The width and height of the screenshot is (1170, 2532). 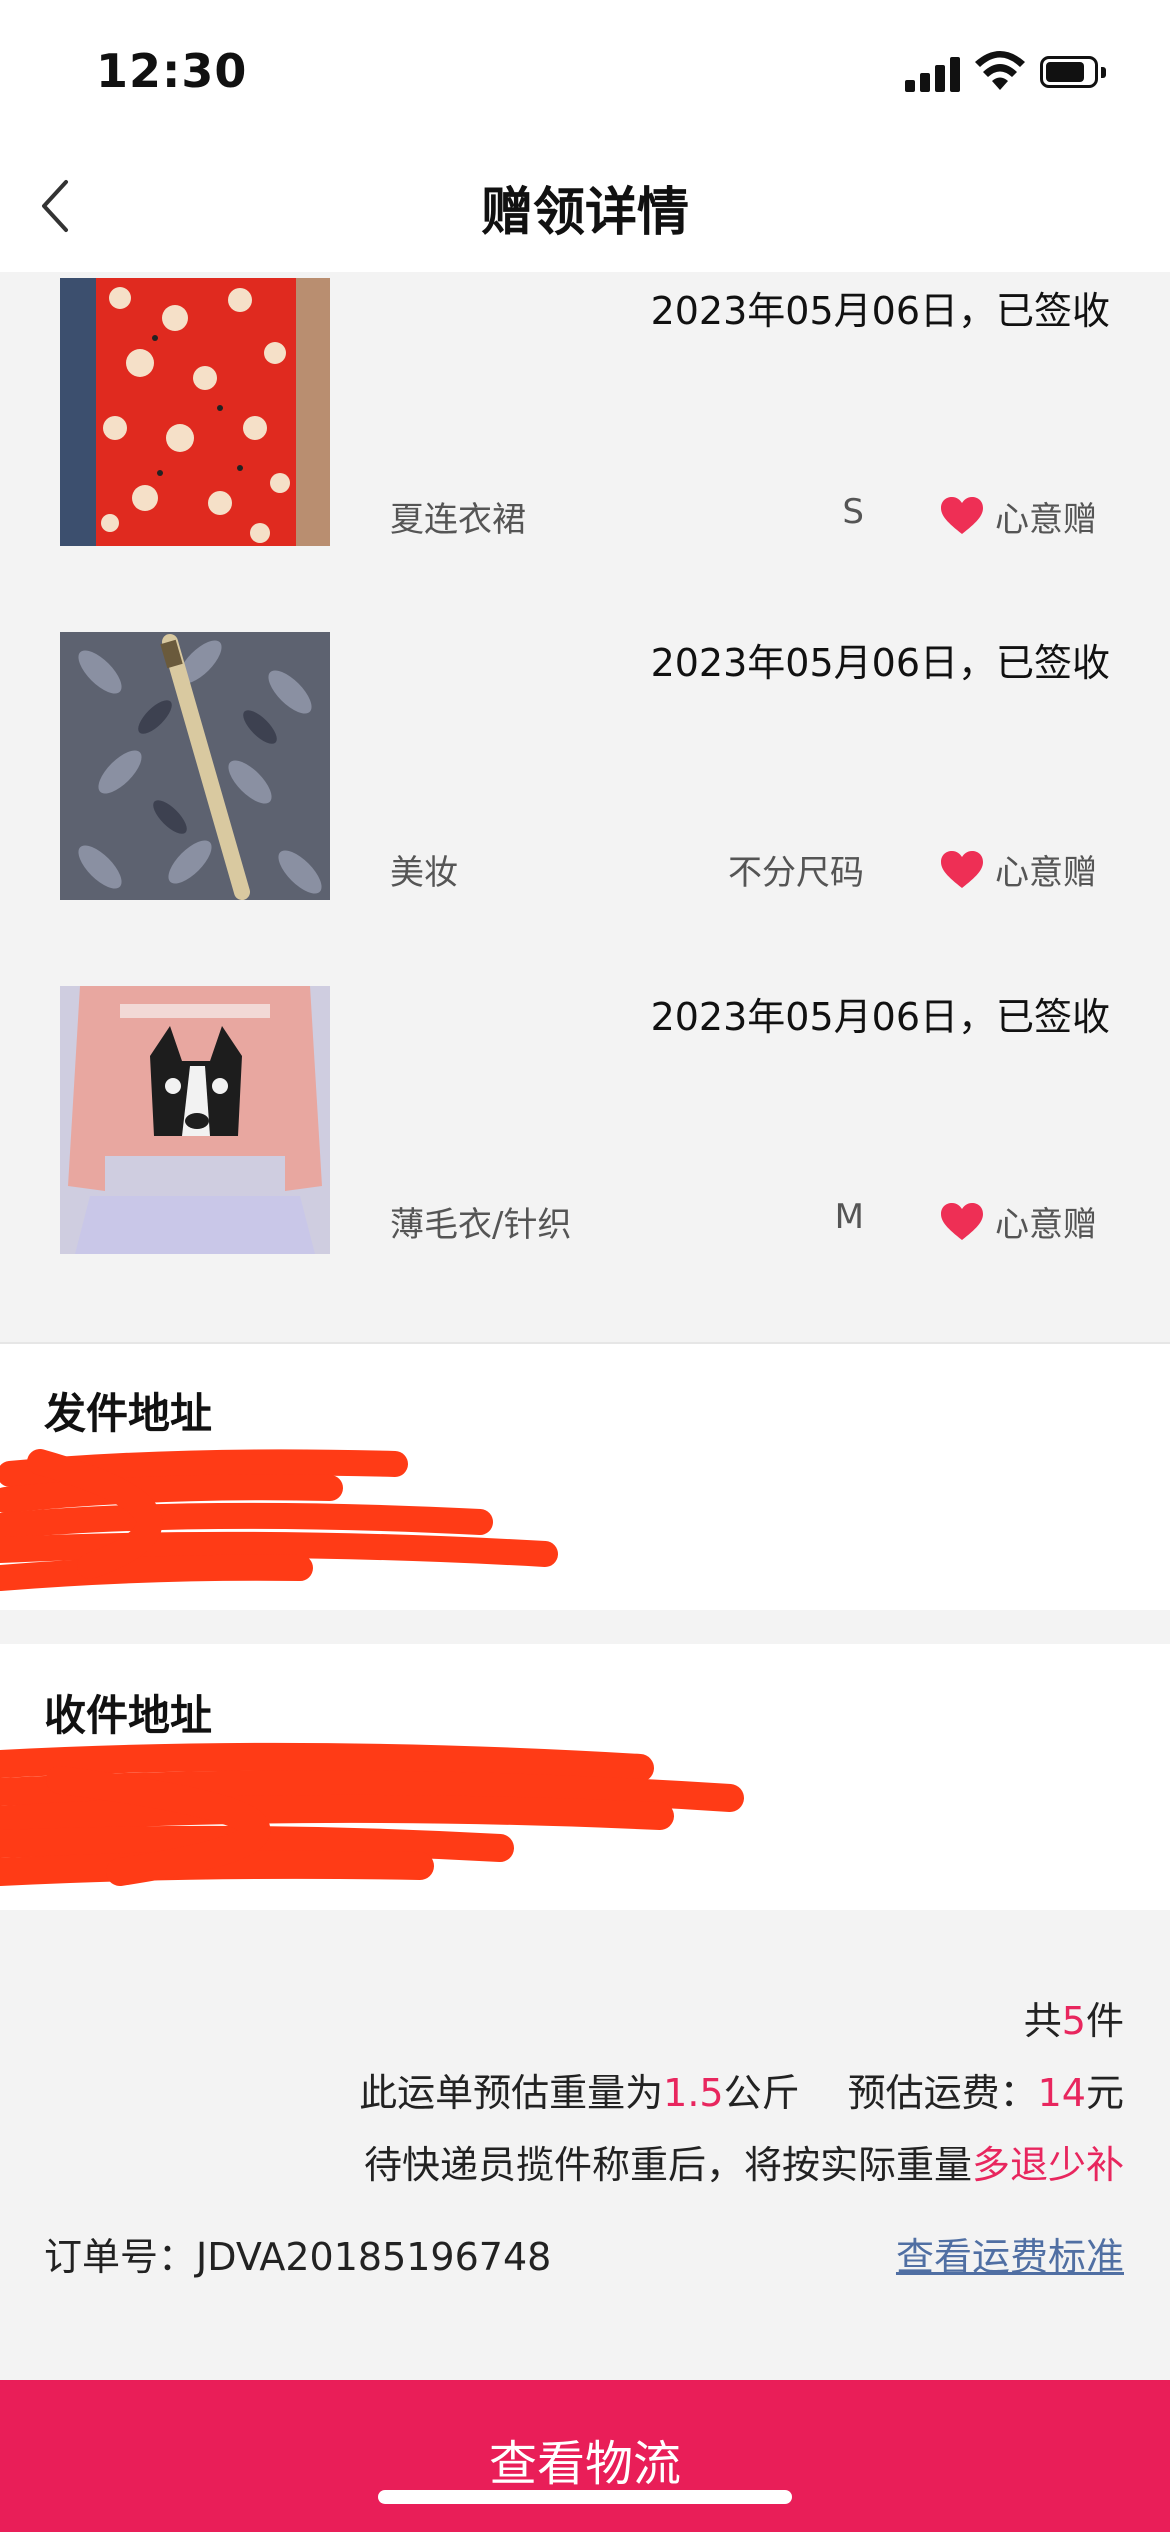 What do you see at coordinates (1000, 70) in the screenshot?
I see `wifi-icon` at bounding box center [1000, 70].